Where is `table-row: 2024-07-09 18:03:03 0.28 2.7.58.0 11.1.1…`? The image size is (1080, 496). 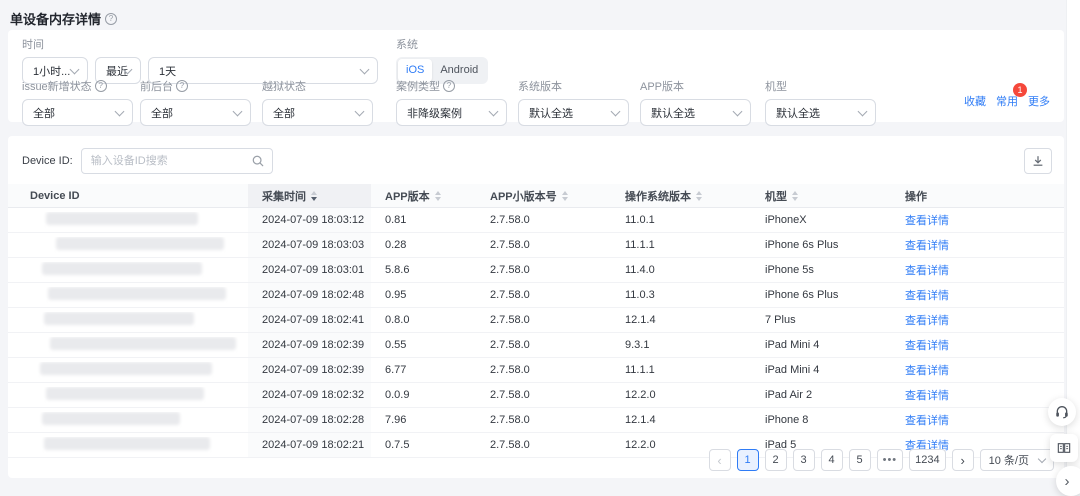
table-row: 2024-07-09 18:03:03 0.28 2.7.58.0 11.1.1… is located at coordinates (536, 245).